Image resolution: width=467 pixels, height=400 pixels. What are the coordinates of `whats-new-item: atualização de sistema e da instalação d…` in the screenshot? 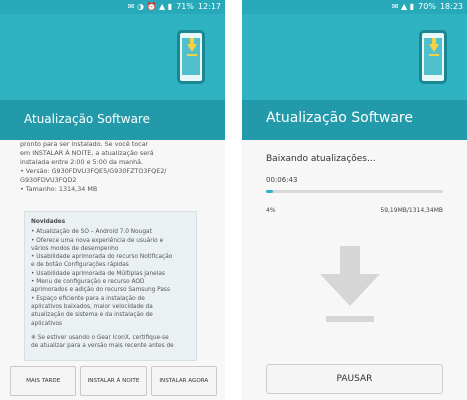 It's located at (92, 315).